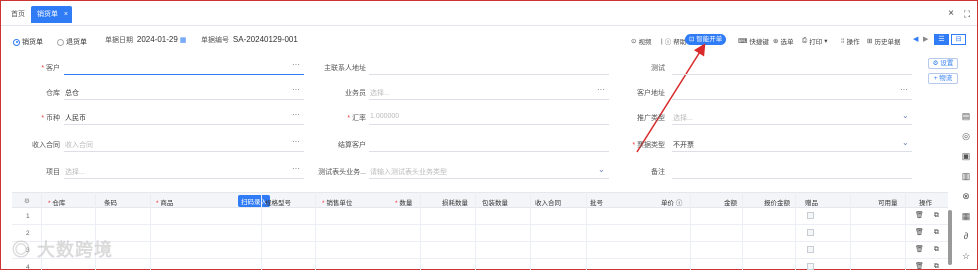 The height and width of the screenshot is (270, 978). Describe the element at coordinates (925, 39) in the screenshot. I see `next-arrow-icon: ▶` at that location.